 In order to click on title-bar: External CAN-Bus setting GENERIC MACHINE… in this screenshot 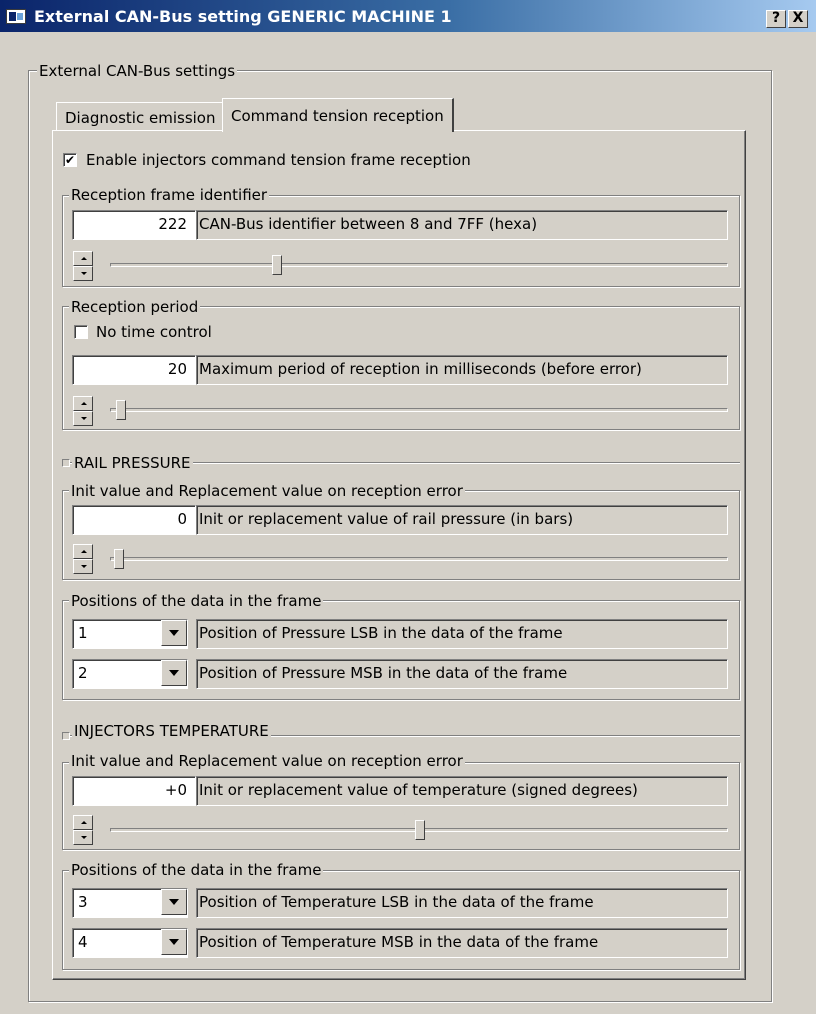, I will do `click(408, 16)`.